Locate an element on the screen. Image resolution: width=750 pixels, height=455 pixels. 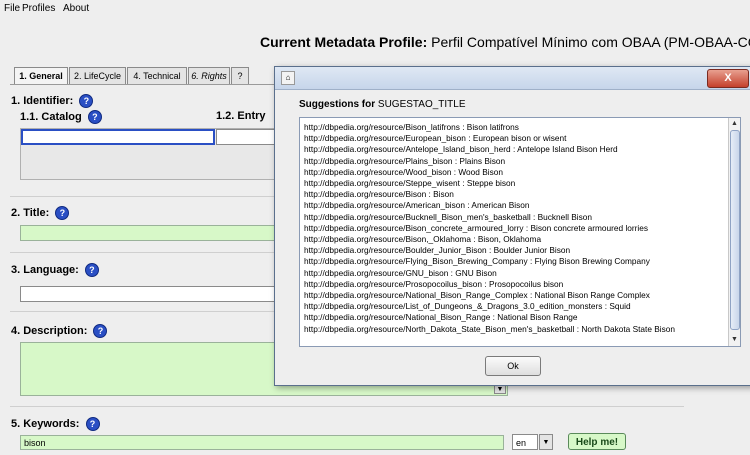
identifier-section: 1. Identifier: ? is located at coordinates (52, 101).